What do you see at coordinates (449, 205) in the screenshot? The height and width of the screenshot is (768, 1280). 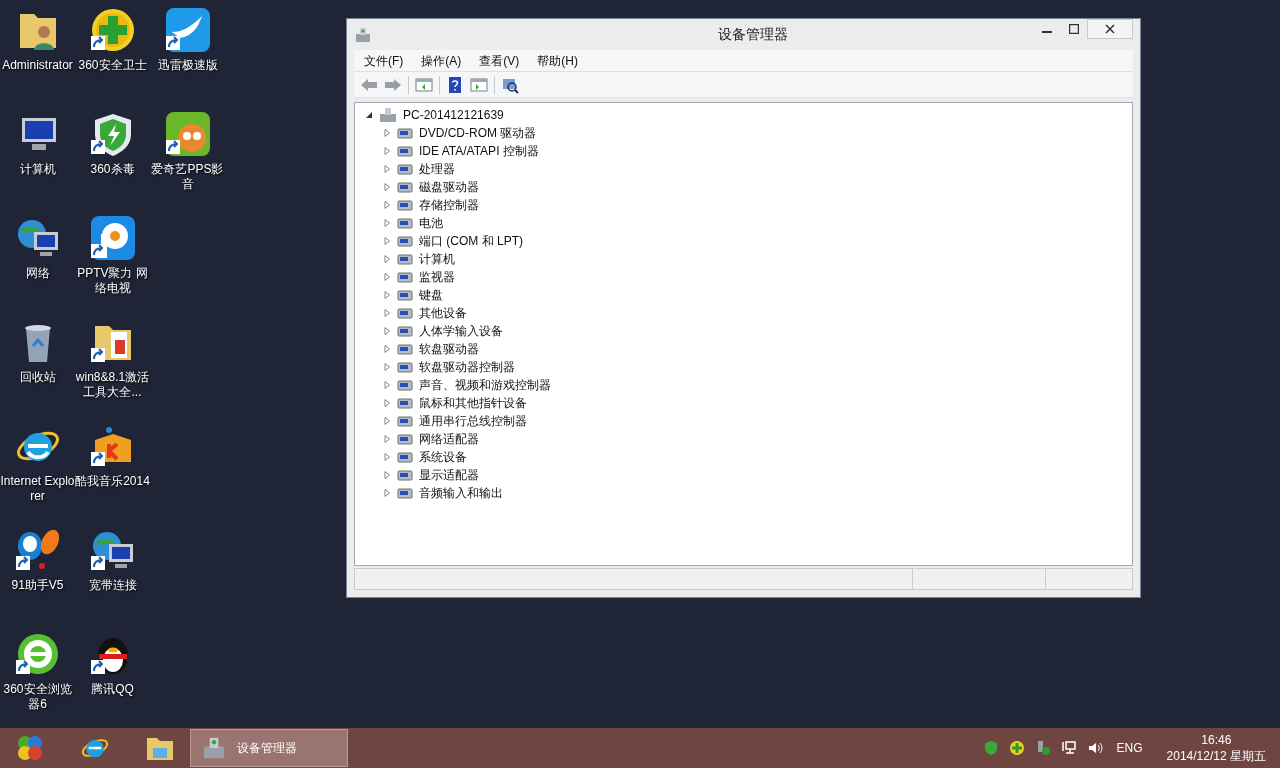 I see `tree-item: 存储控制器` at bounding box center [449, 205].